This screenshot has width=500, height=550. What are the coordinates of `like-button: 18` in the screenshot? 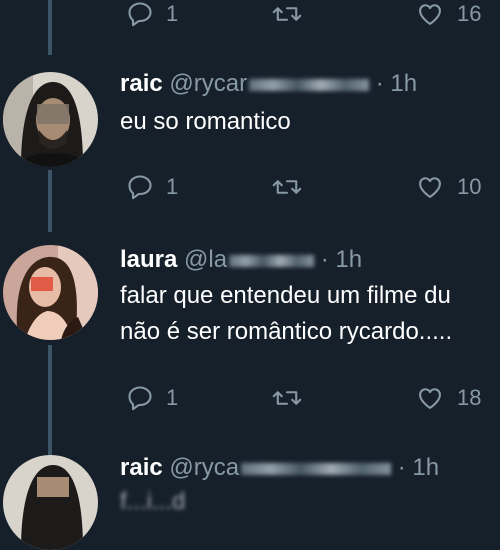 It's located at (448, 398).